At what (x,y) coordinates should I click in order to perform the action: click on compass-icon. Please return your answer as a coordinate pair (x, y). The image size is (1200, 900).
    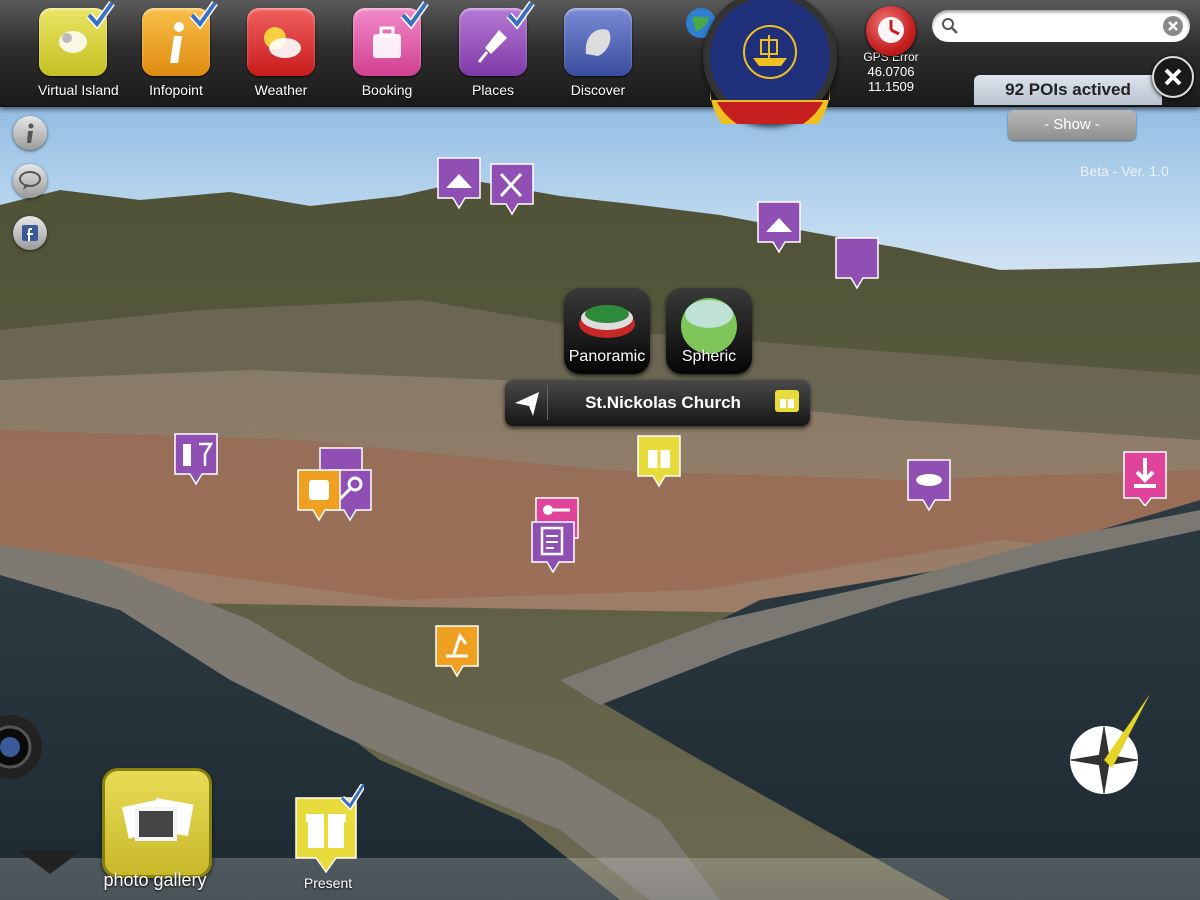
    Looking at the image, I should click on (1108, 748).